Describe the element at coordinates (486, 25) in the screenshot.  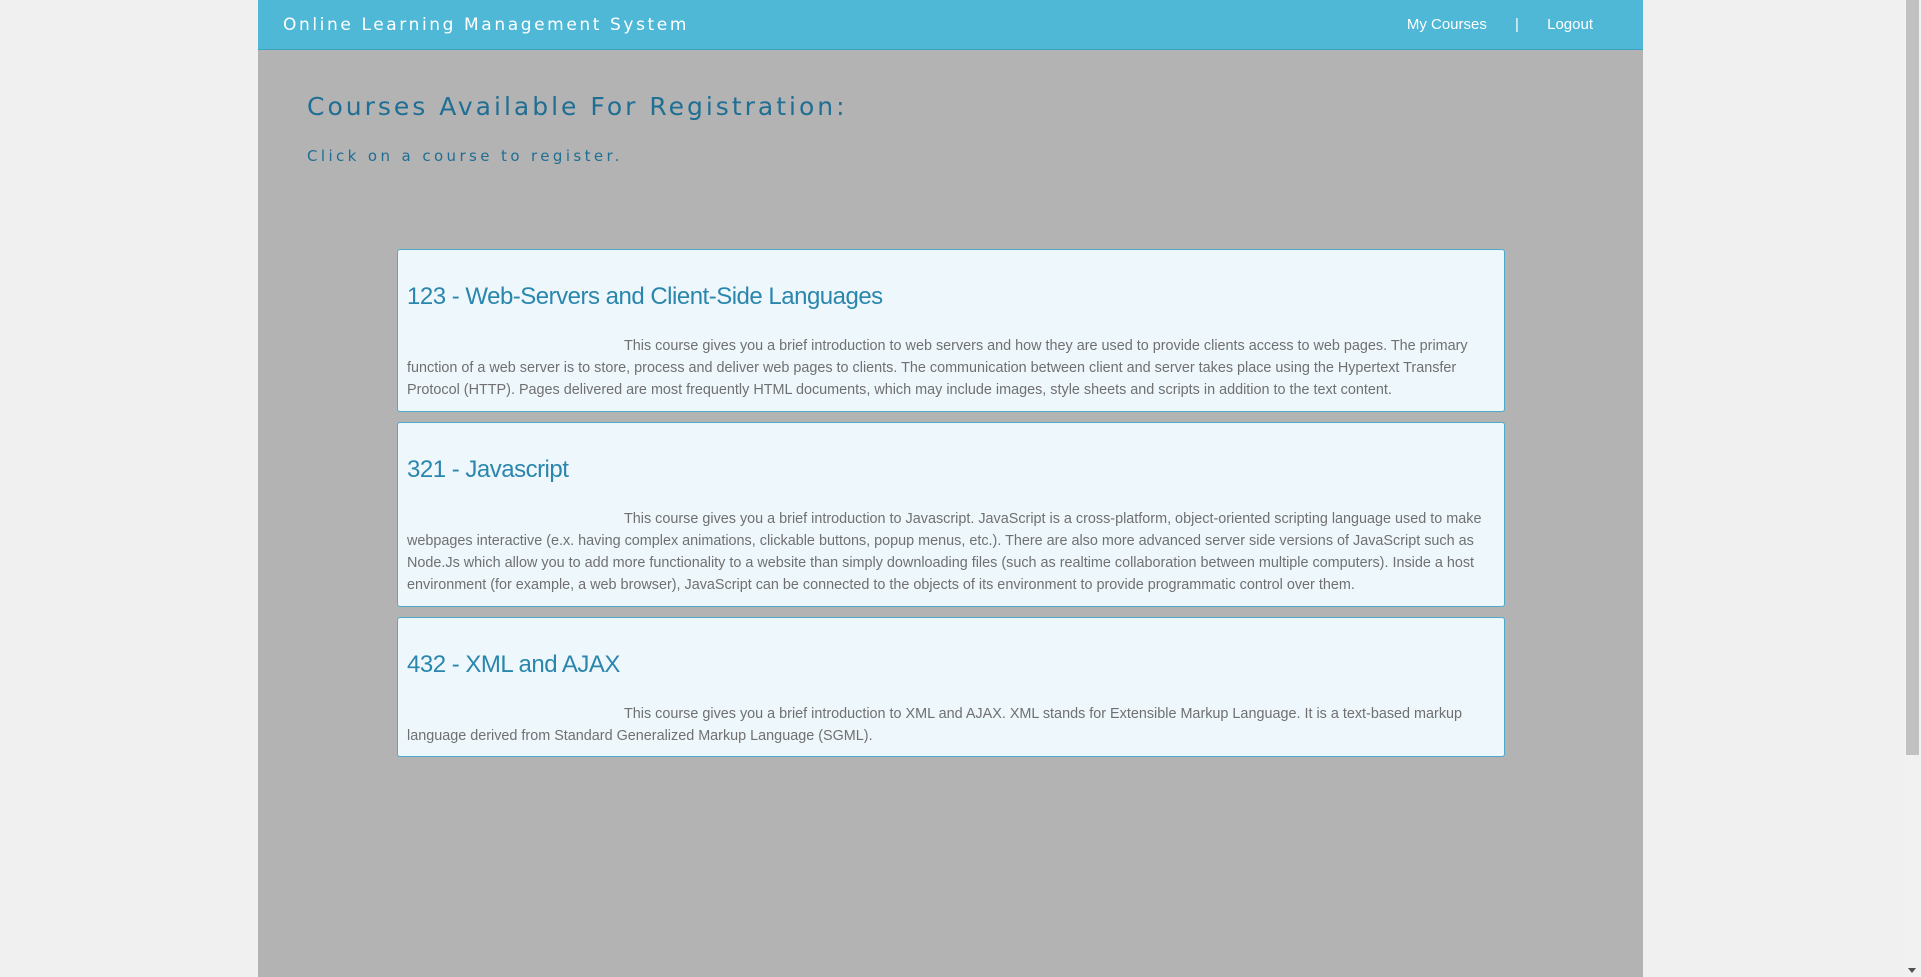
I see `site-brand: Online Learning Management System` at that location.